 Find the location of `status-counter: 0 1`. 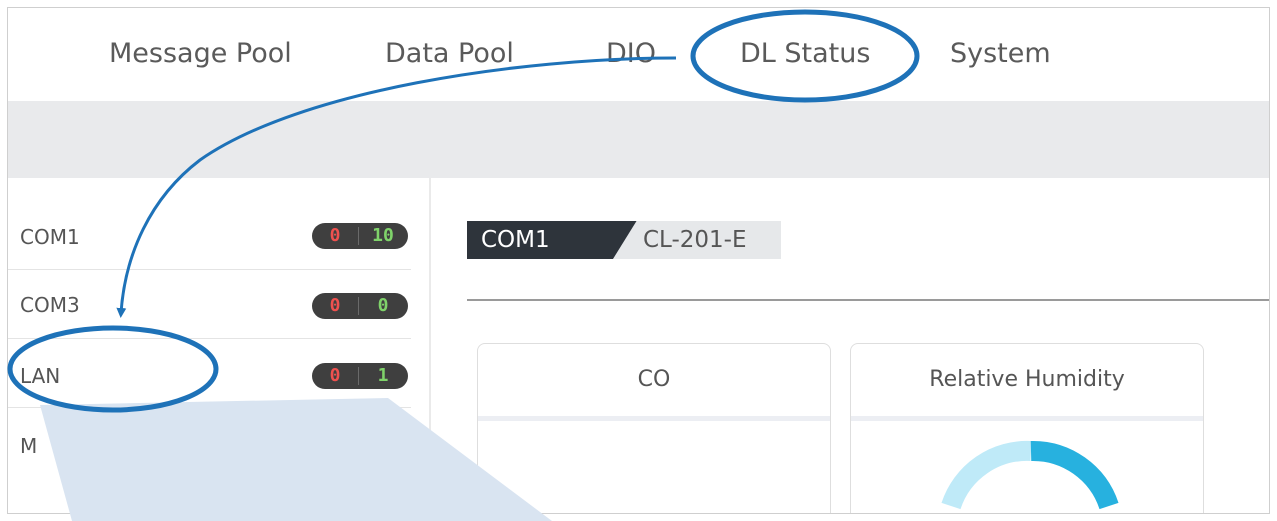

status-counter: 0 1 is located at coordinates (360, 376).